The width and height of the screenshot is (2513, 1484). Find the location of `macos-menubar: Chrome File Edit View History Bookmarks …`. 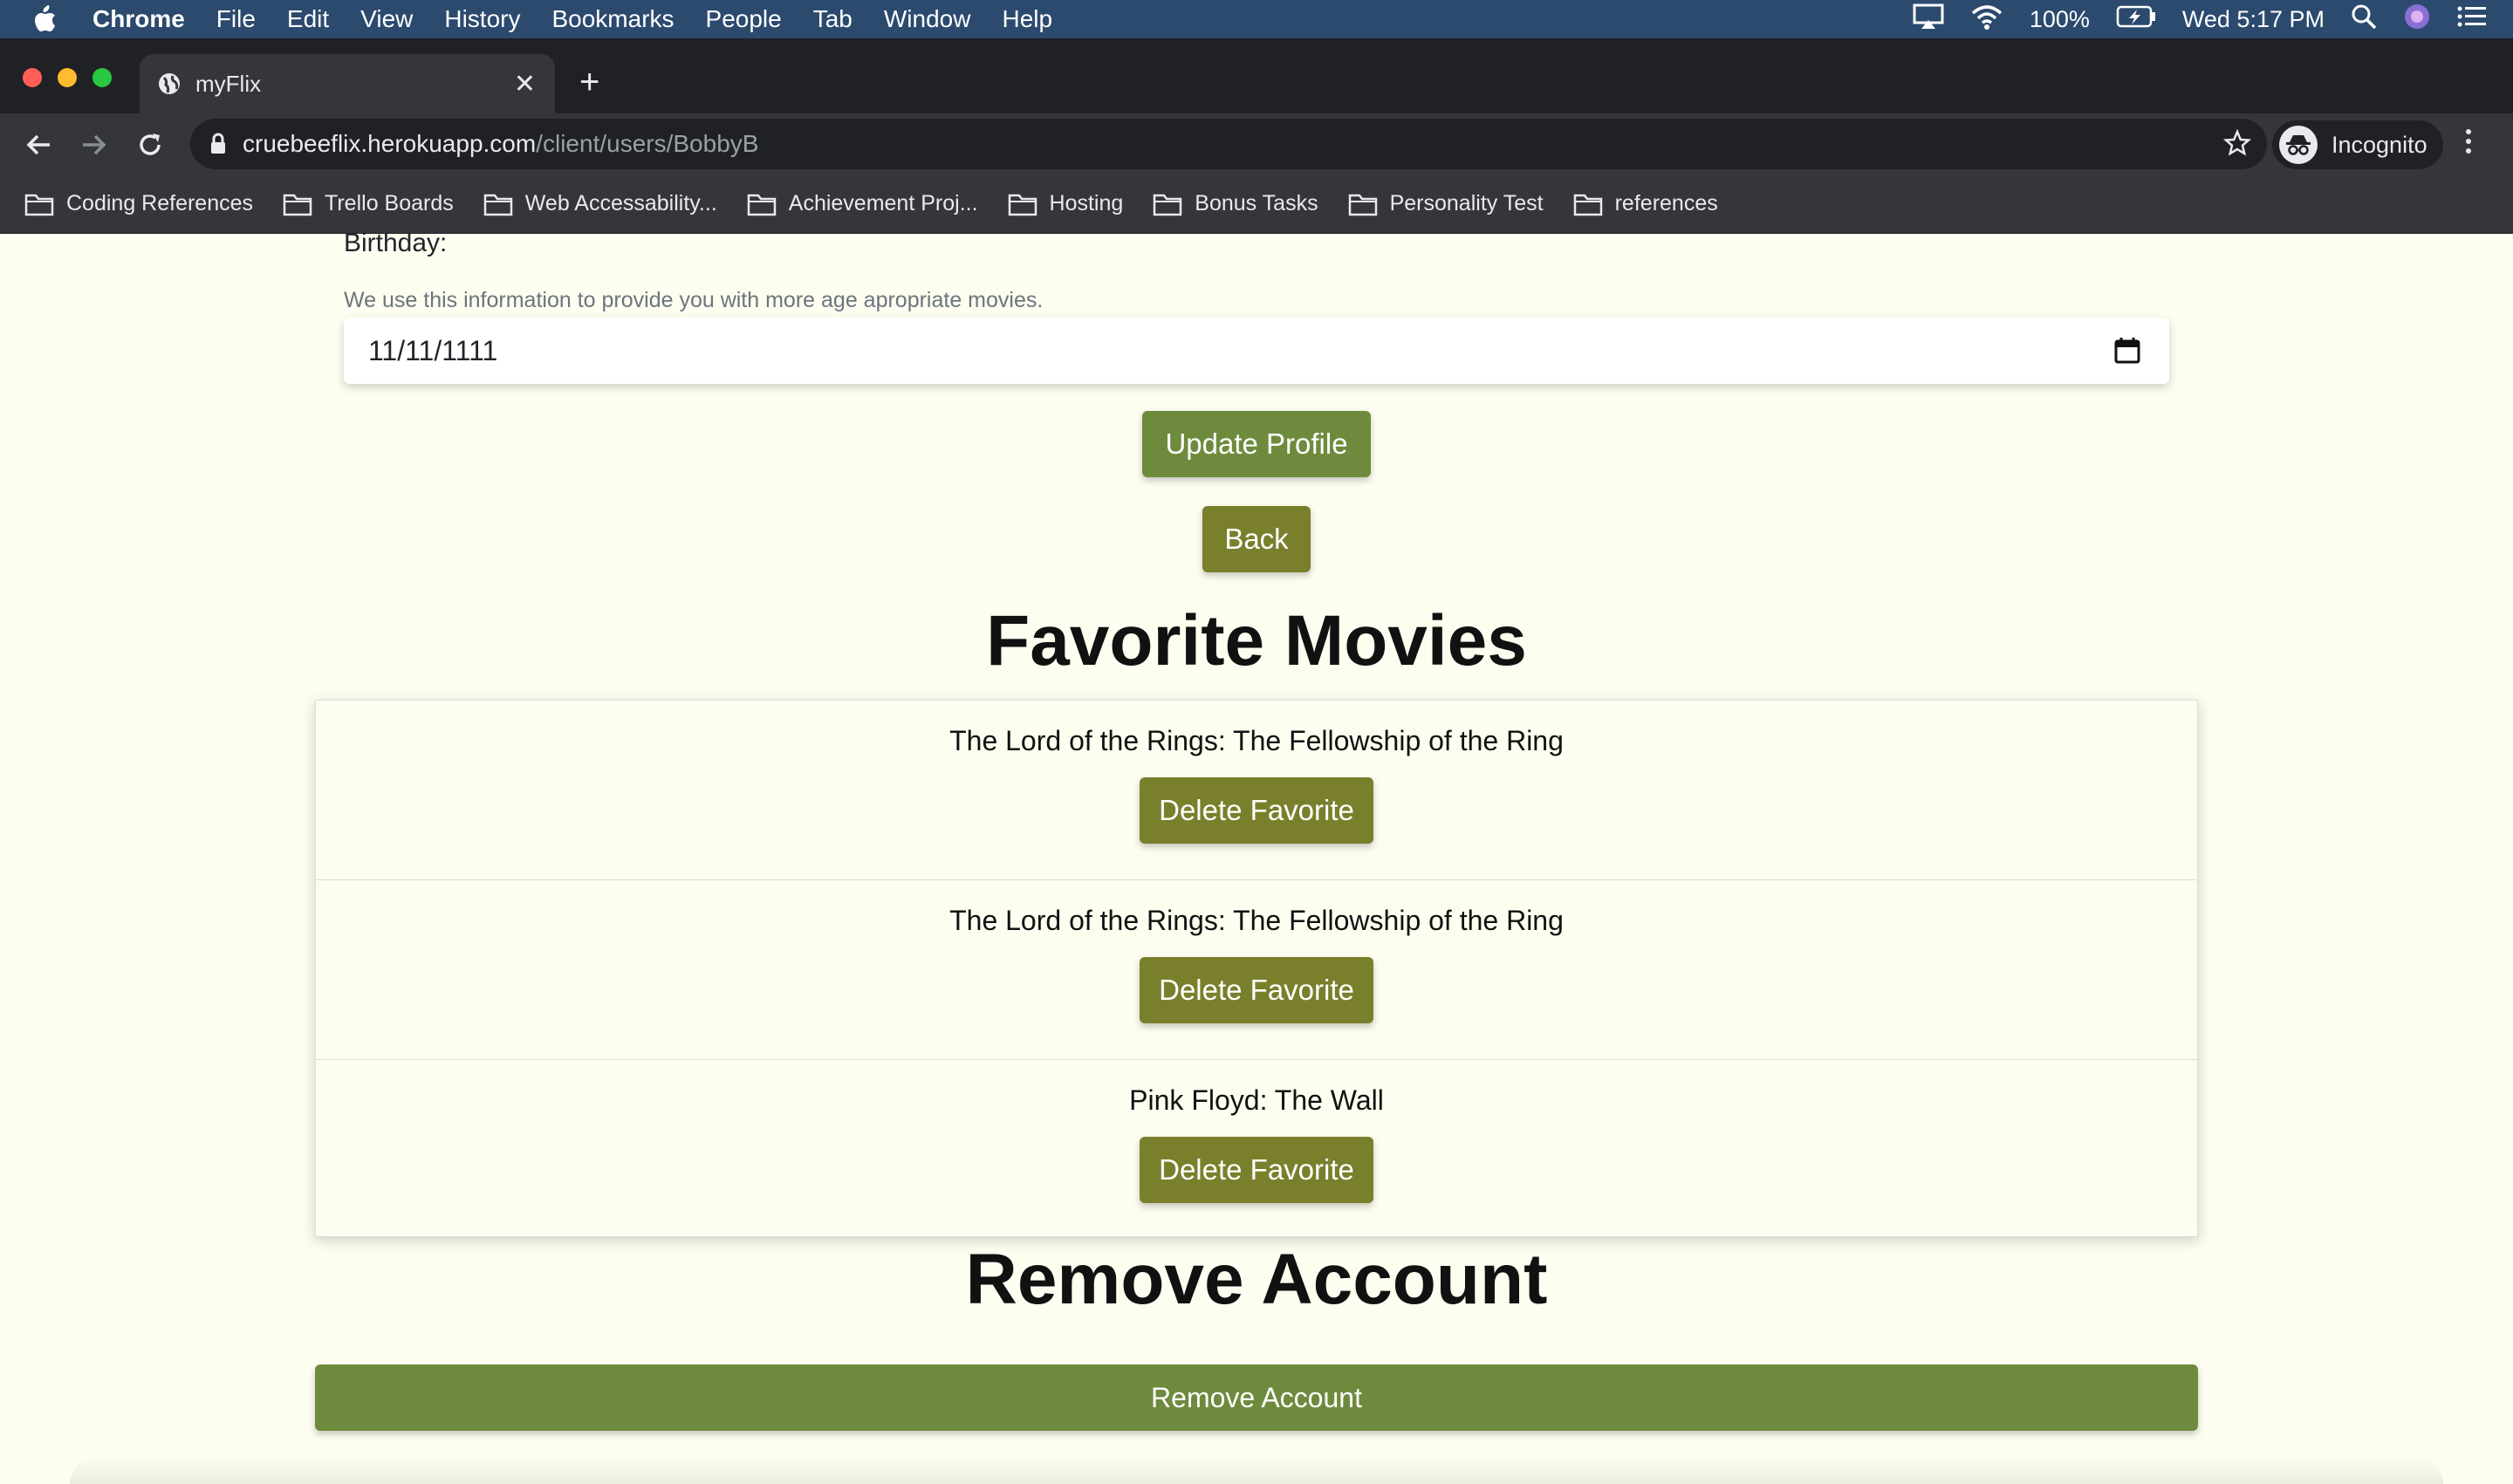

macos-menubar: Chrome File Edit View History Bookmarks … is located at coordinates (1256, 19).